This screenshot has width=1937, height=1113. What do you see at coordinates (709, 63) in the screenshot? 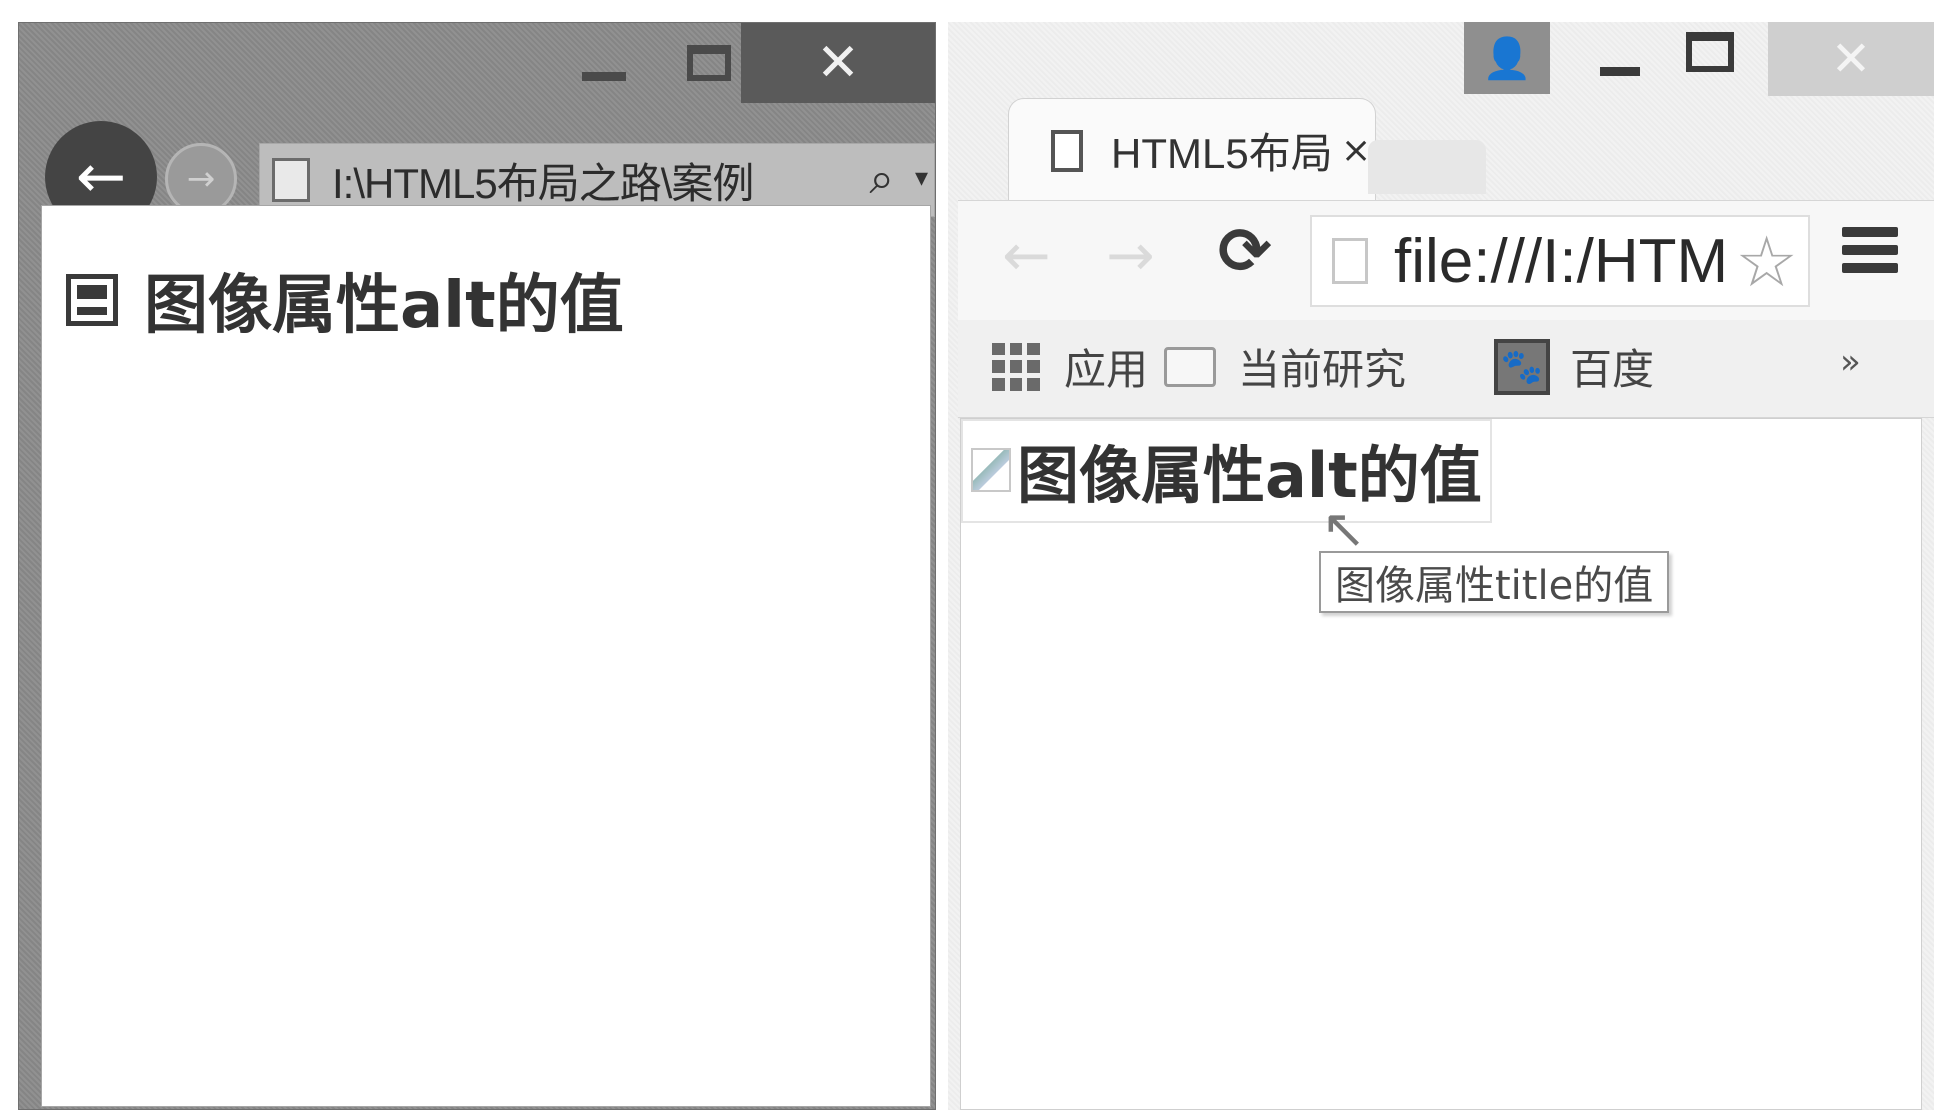
I see `maximize-icon` at bounding box center [709, 63].